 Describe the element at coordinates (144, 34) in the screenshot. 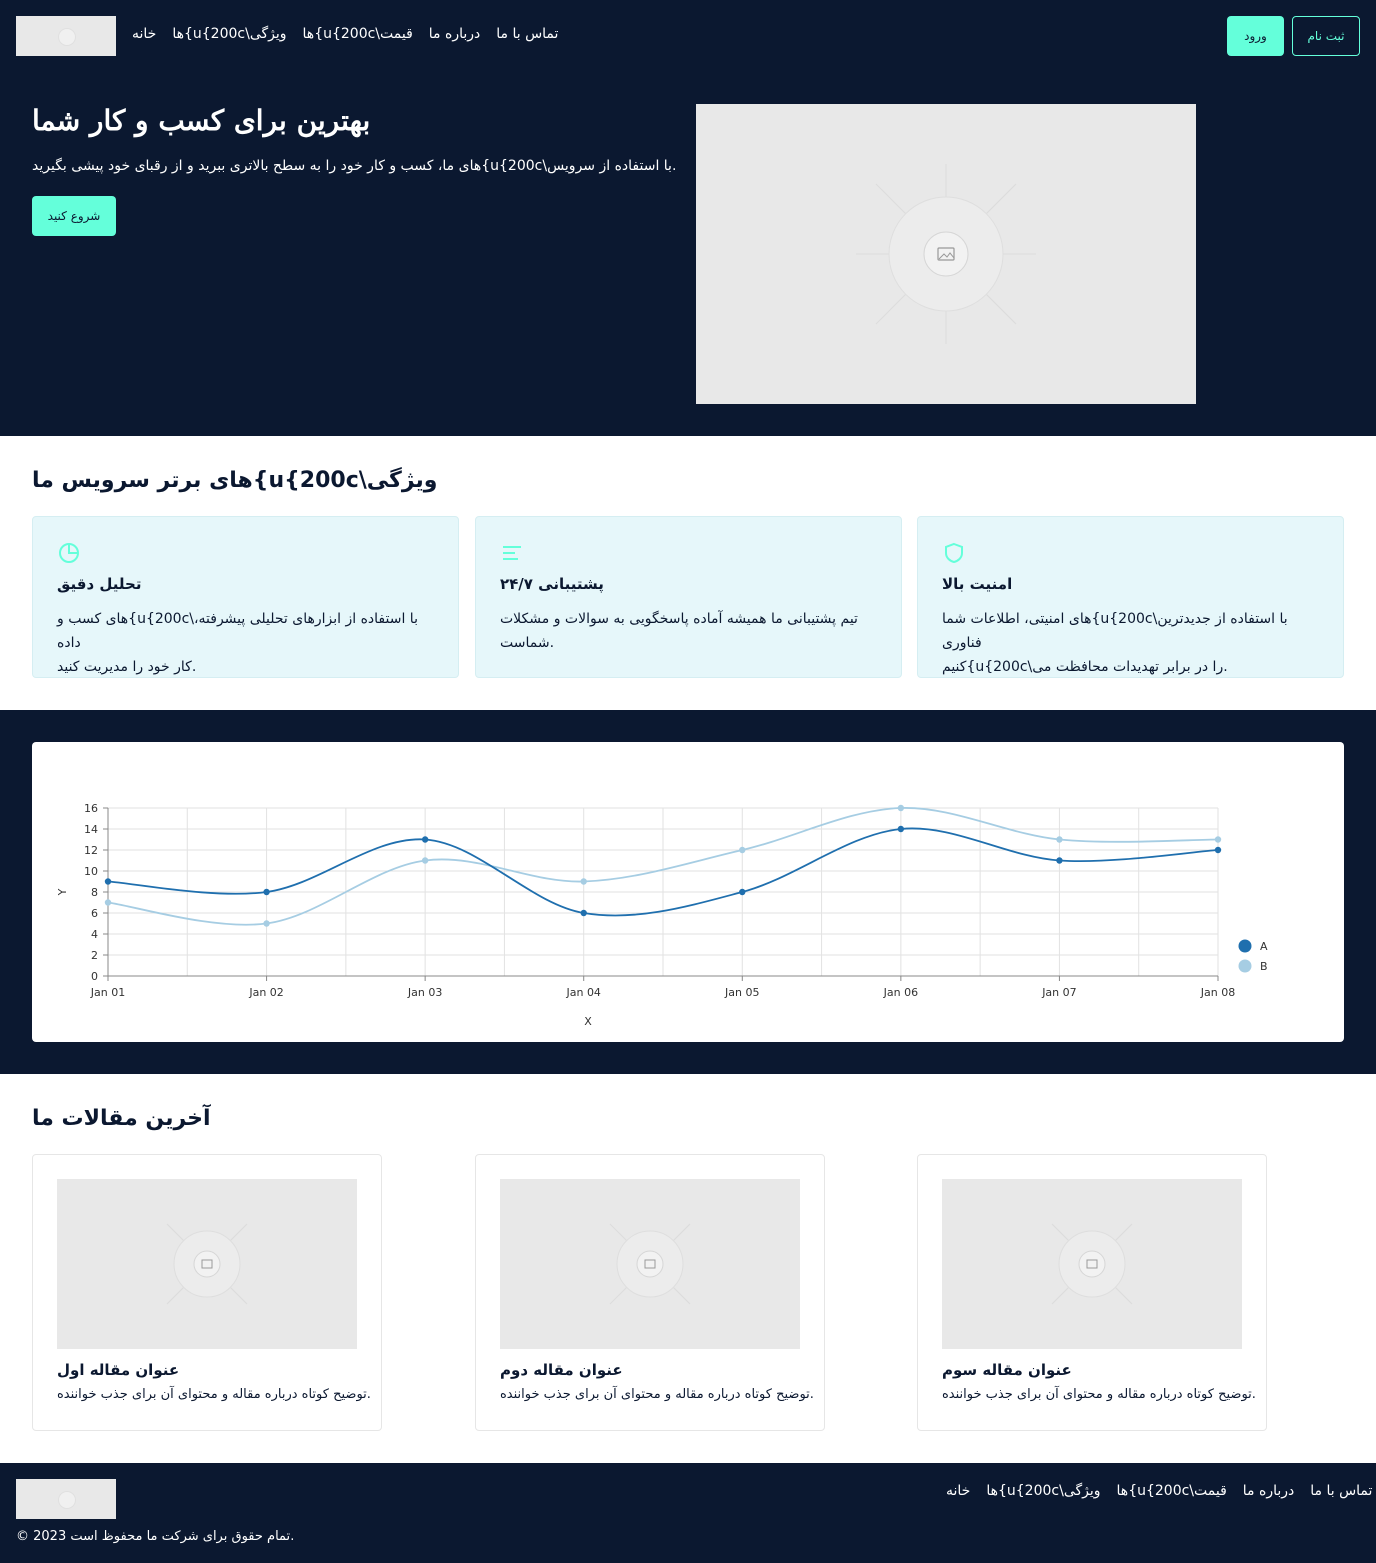

I see `nav-link-home: خانه` at that location.